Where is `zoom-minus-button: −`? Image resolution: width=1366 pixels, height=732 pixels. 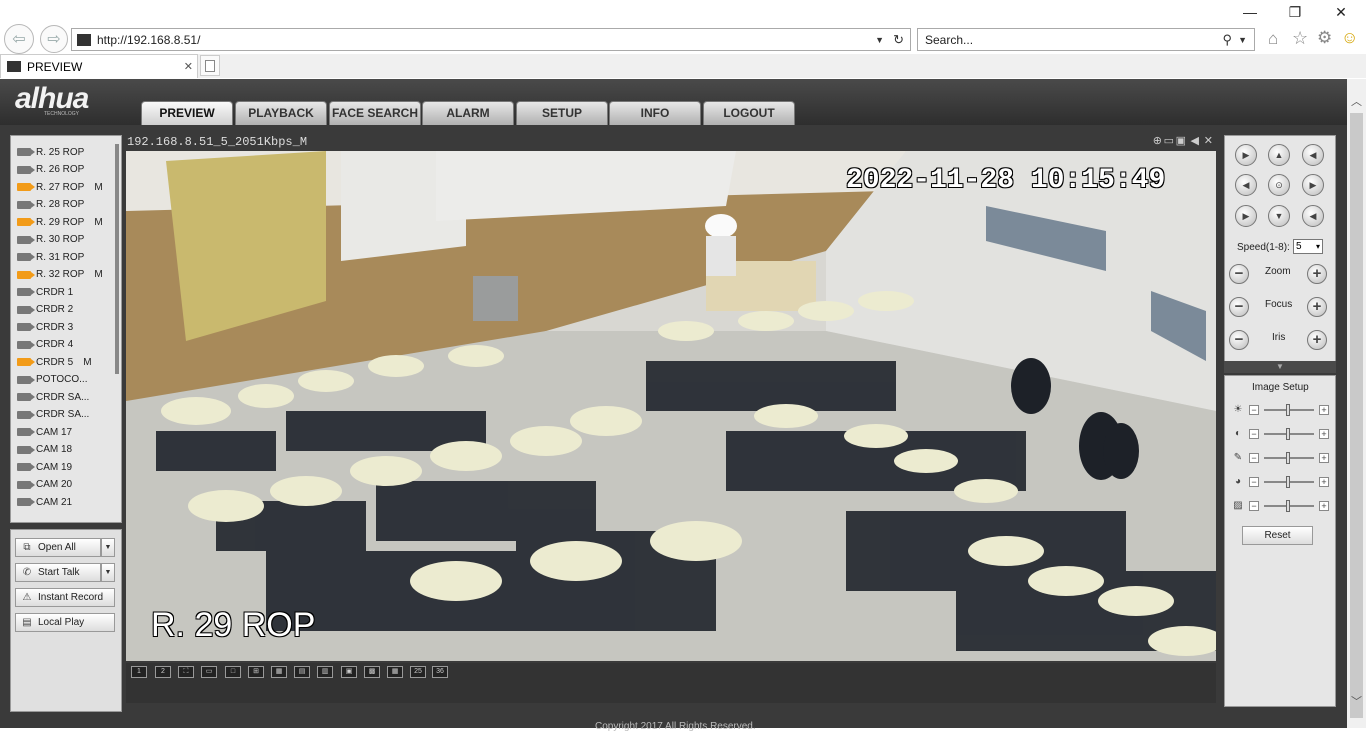
zoom-minus-button: − is located at coordinates (1239, 274).